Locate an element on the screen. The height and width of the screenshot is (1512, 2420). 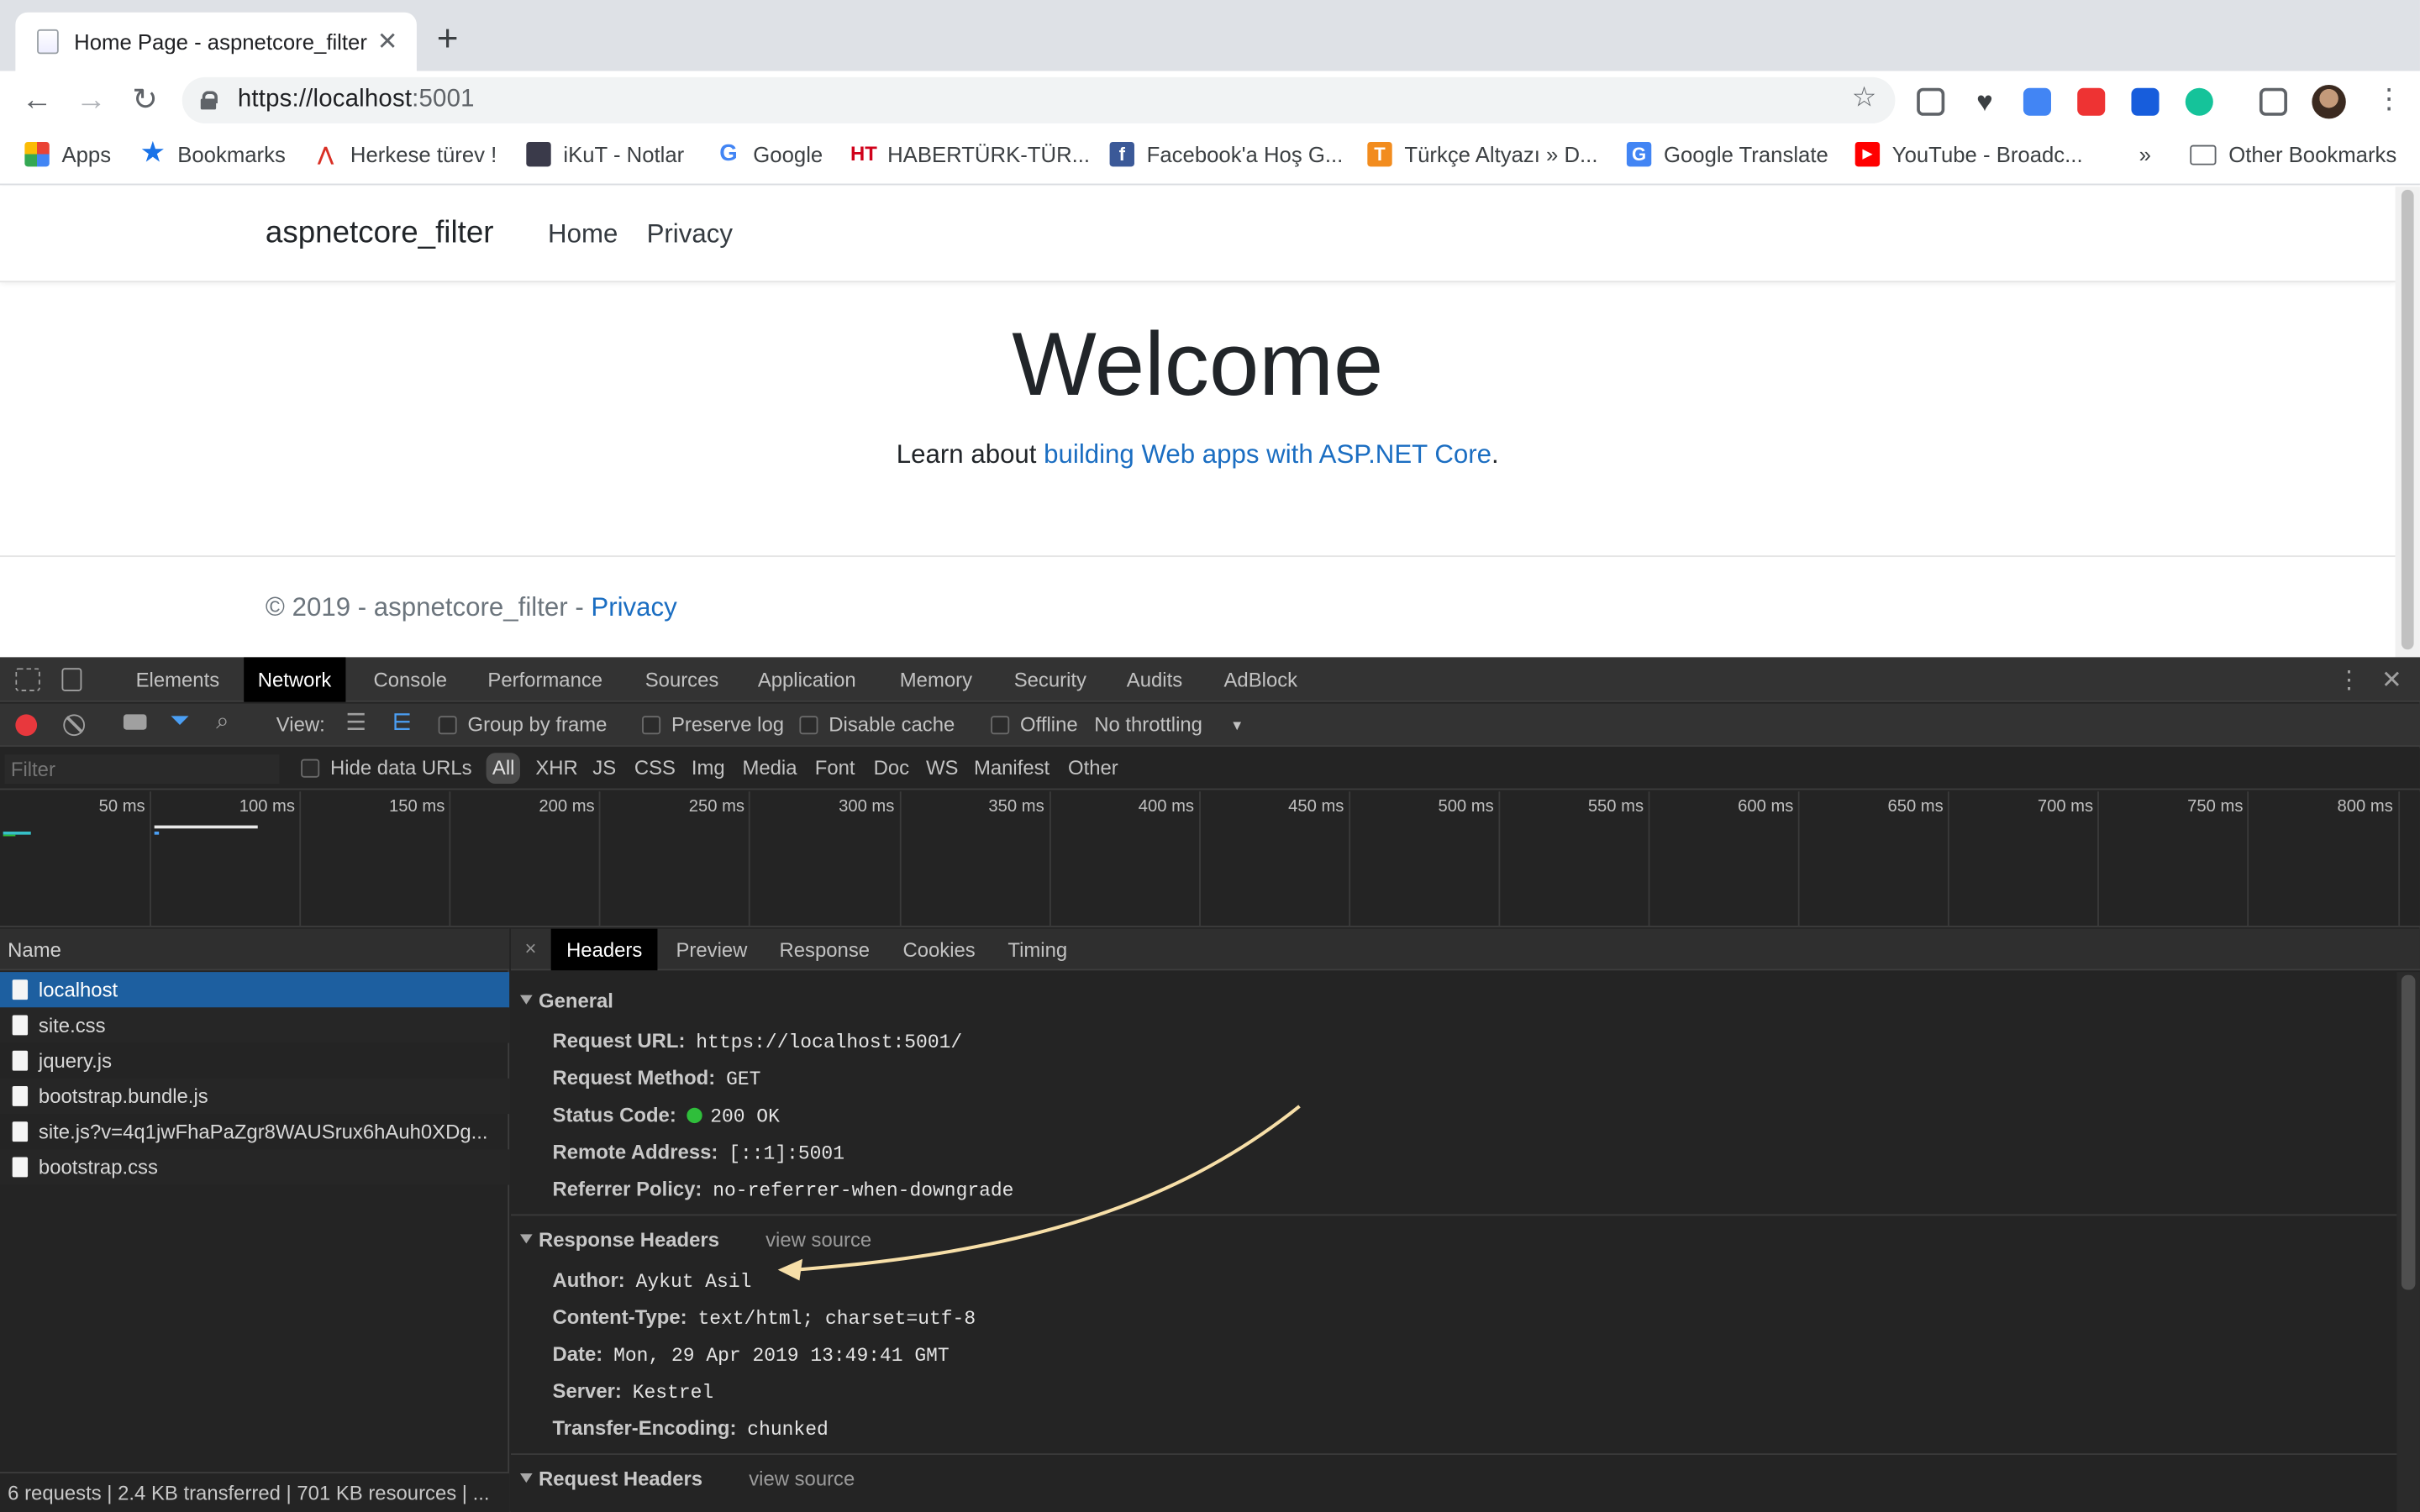
hide-data-urls-checkbox: Hide data URLs is located at coordinates (386, 768).